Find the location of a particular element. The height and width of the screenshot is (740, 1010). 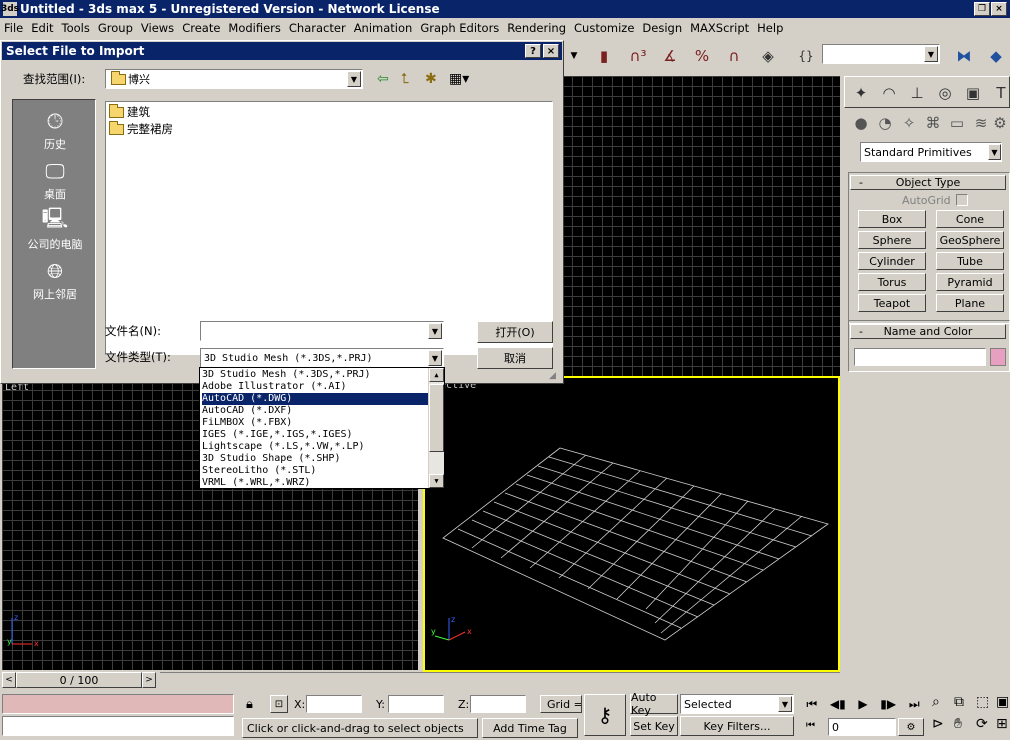

filetype-option: 3D Studio Shape (*.SHP) is located at coordinates (315, 459).